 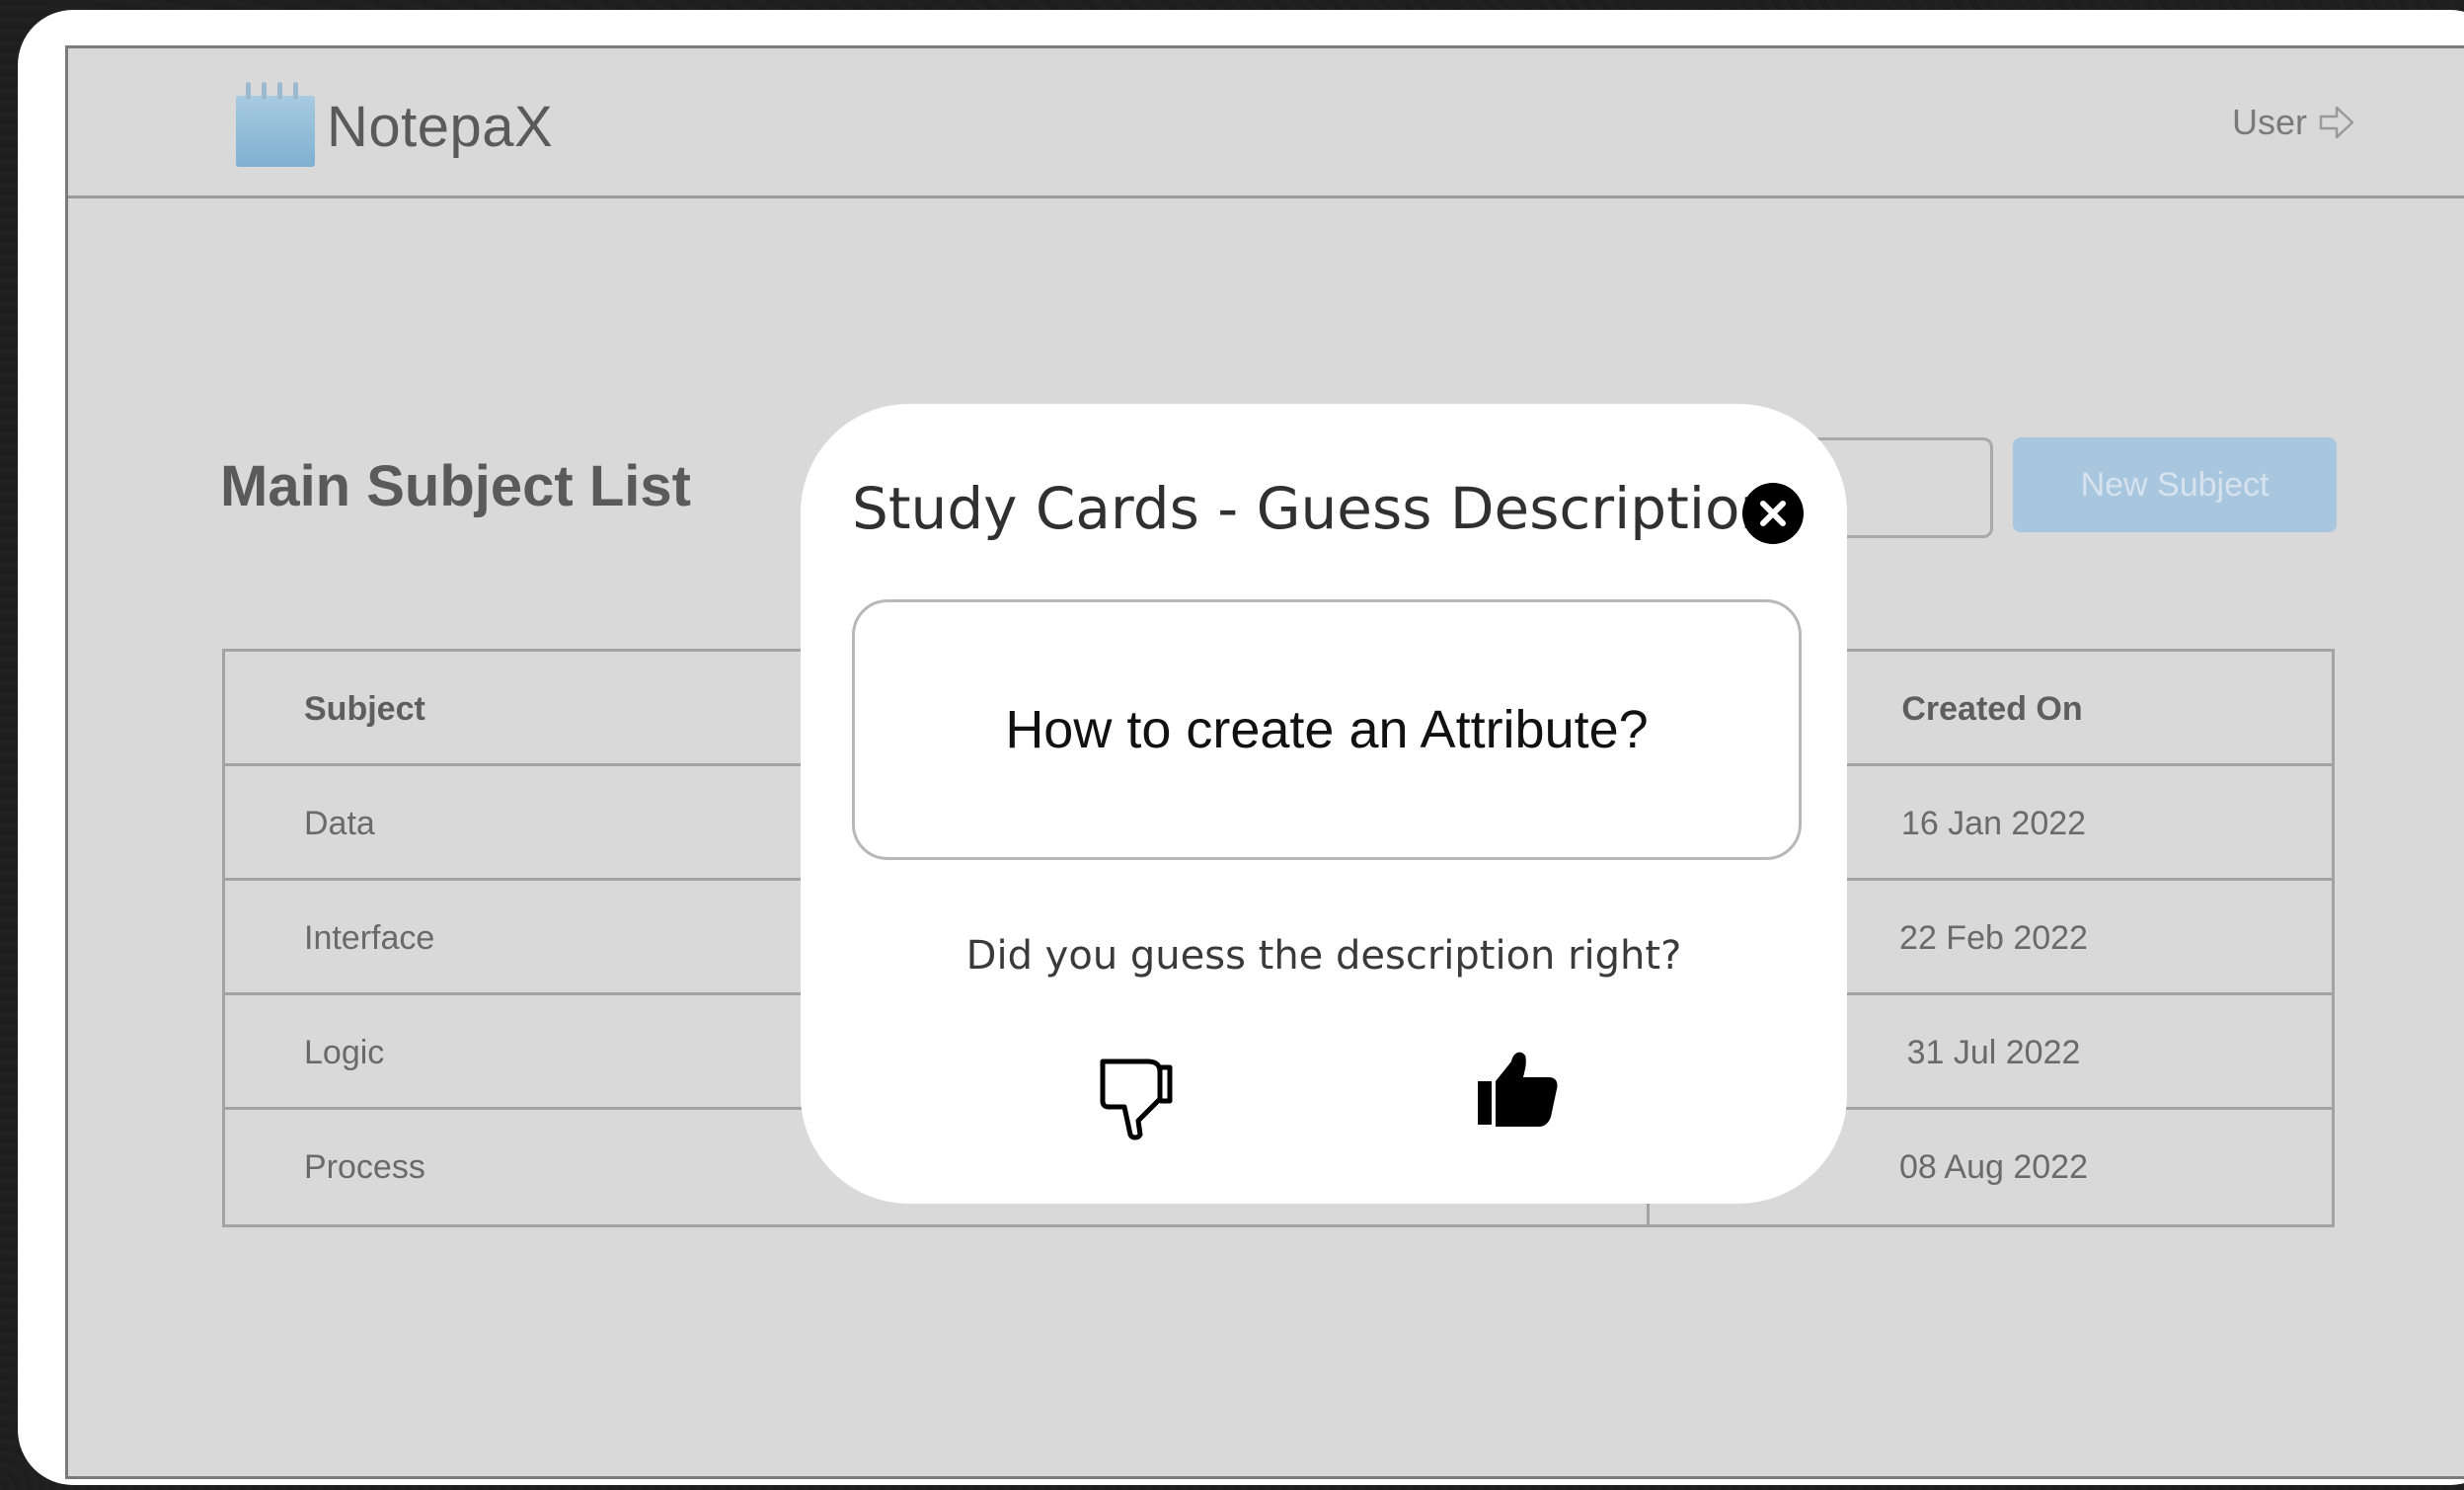 I want to click on study-card: How to create an Attribute?, so click(x=1327, y=729).